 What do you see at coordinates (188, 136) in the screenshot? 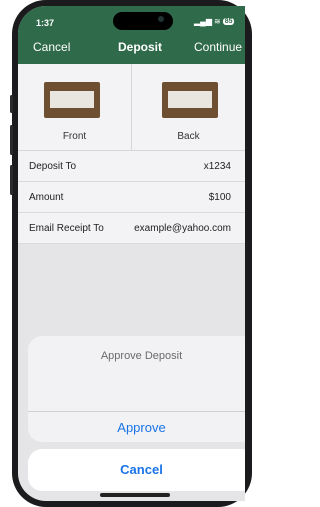
I see `back-label: Back` at bounding box center [188, 136].